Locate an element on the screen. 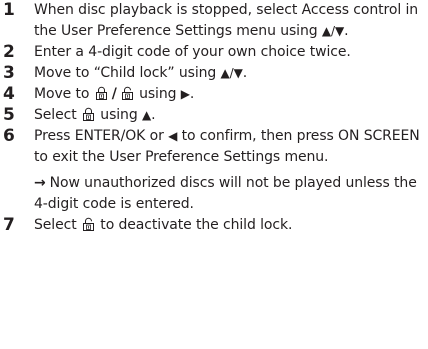 The width and height of the screenshot is (428, 349). left-arrow-glyph: ◀ is located at coordinates (173, 136).